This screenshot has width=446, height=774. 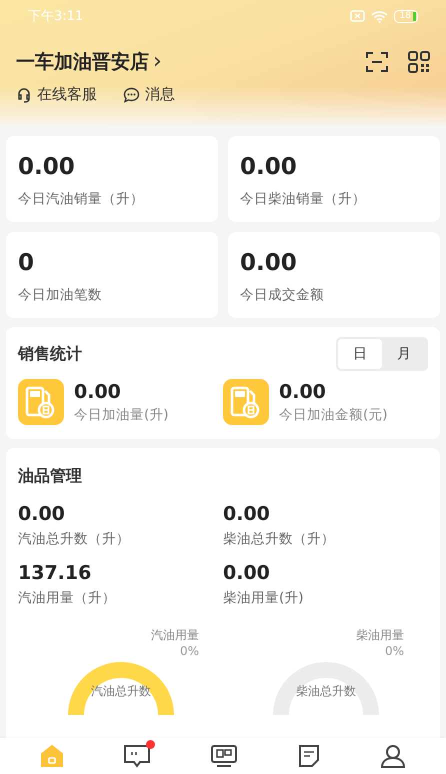 What do you see at coordinates (279, 539) in the screenshot?
I see `oil-label: 柴油总升数（升）` at bounding box center [279, 539].